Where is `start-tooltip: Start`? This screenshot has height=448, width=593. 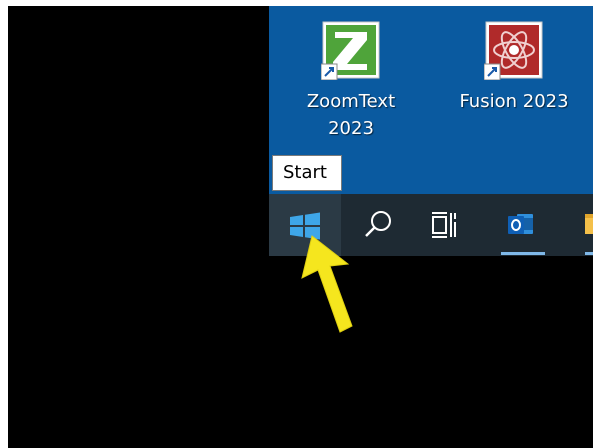
start-tooltip: Start is located at coordinates (307, 173).